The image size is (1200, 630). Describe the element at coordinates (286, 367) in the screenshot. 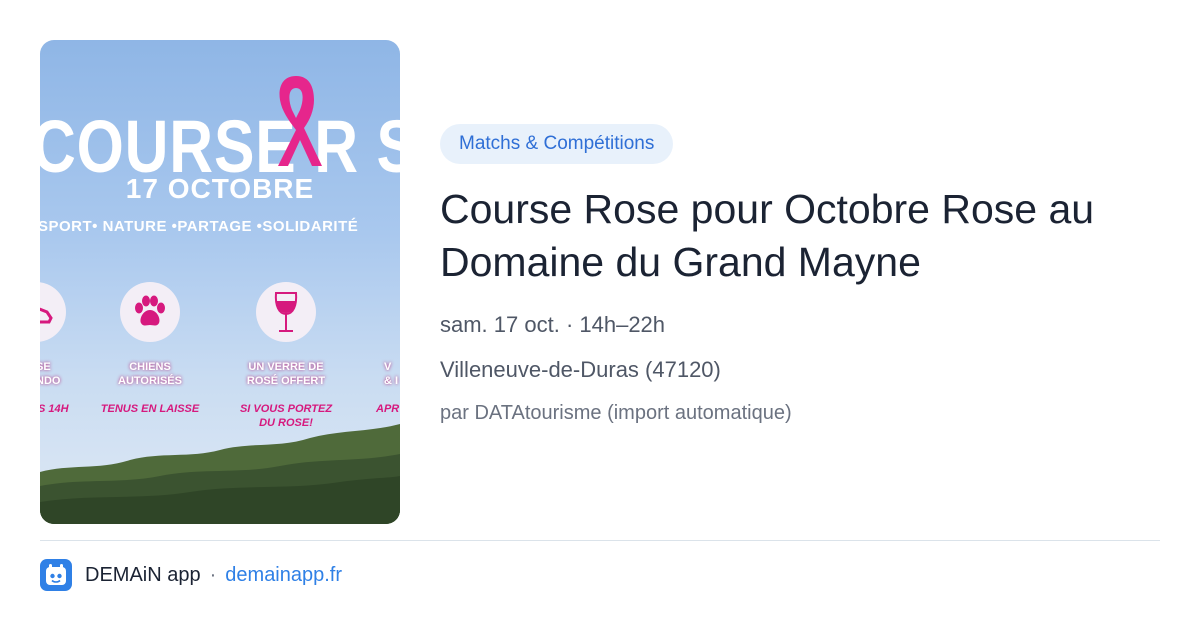

I see `feature-label-line: UN VERRE DE` at that location.